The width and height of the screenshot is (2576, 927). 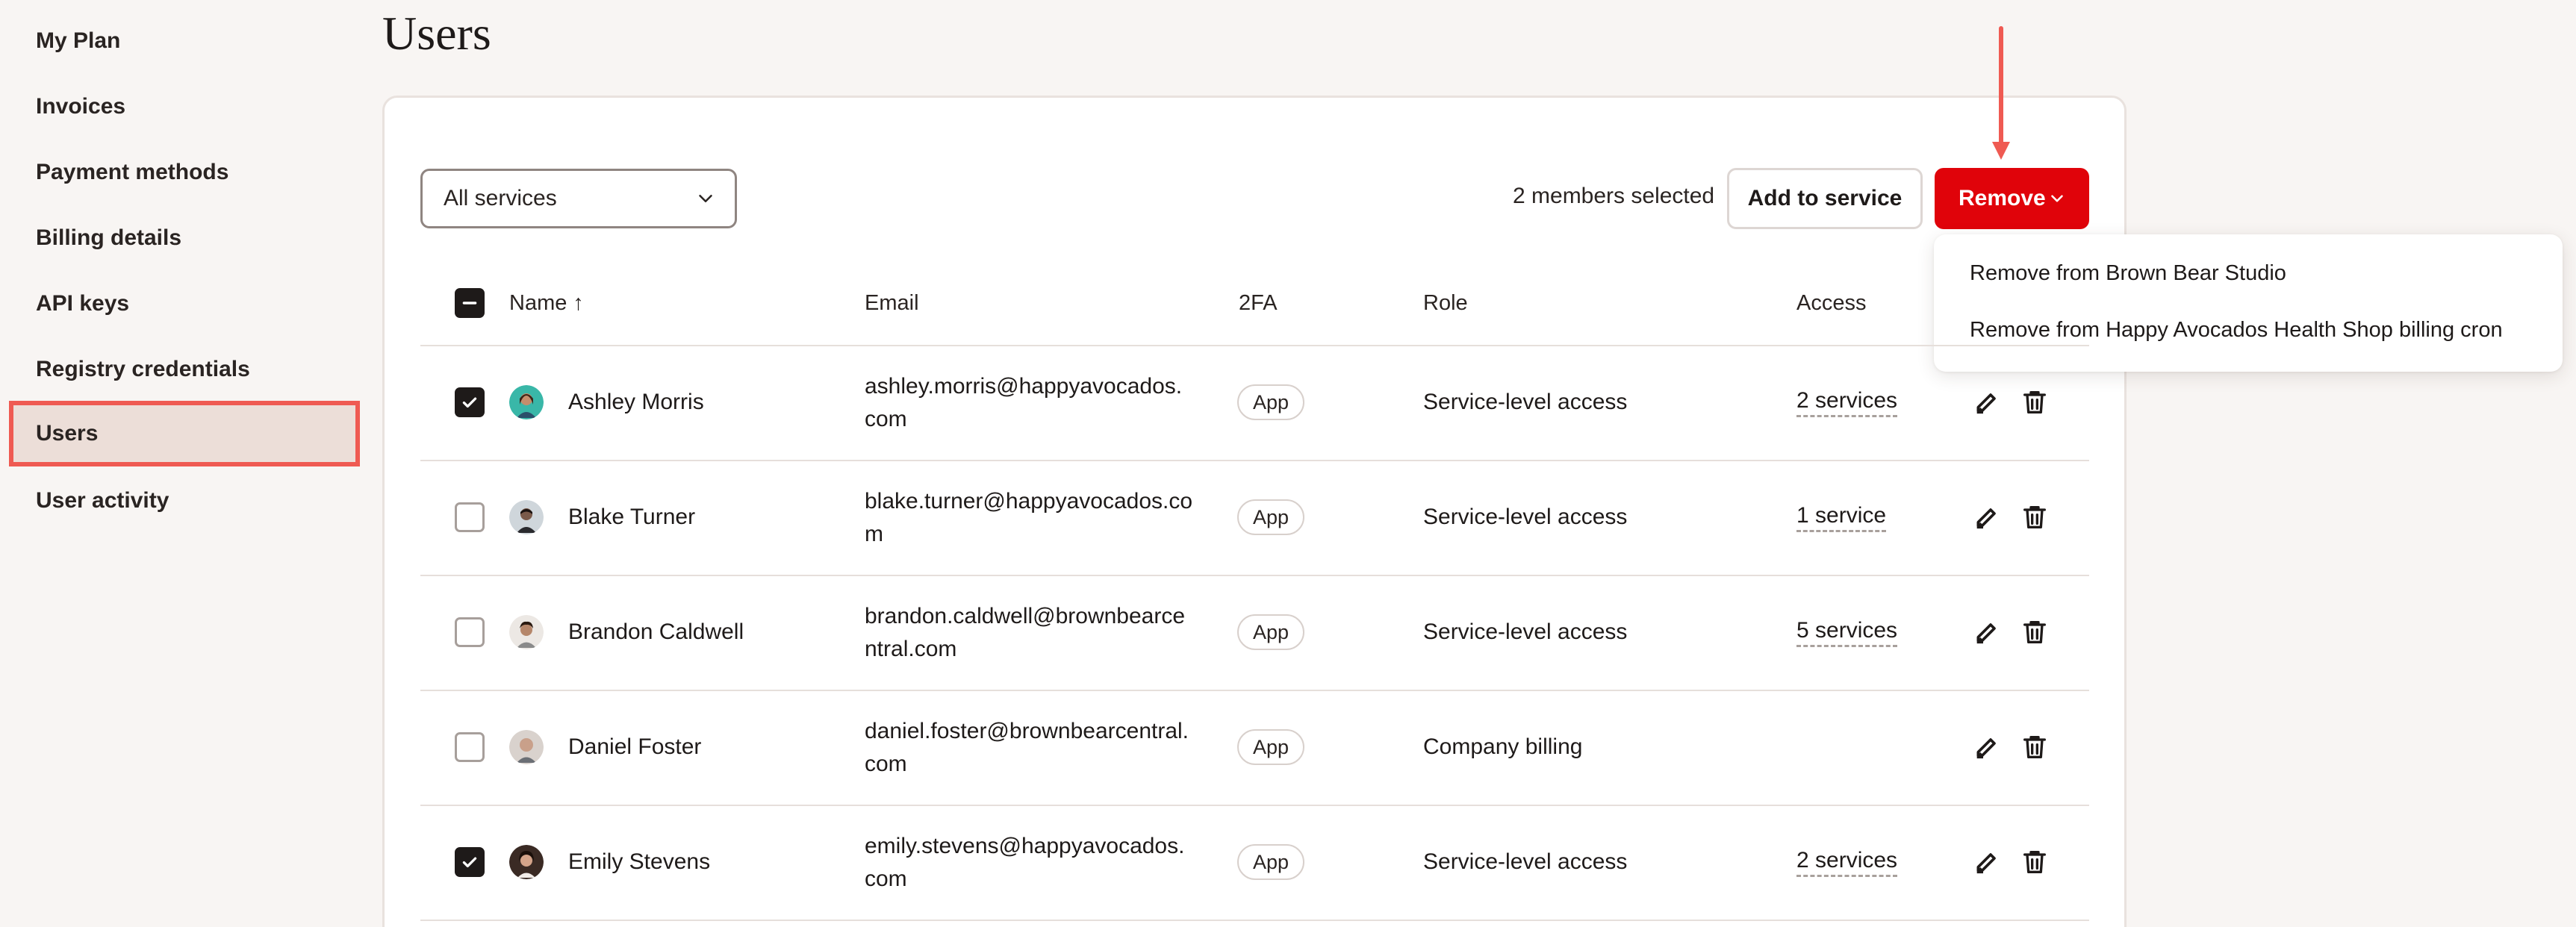 What do you see at coordinates (184, 369) in the screenshot?
I see `sidebar-item-registry-credentials: Registry credentials` at bounding box center [184, 369].